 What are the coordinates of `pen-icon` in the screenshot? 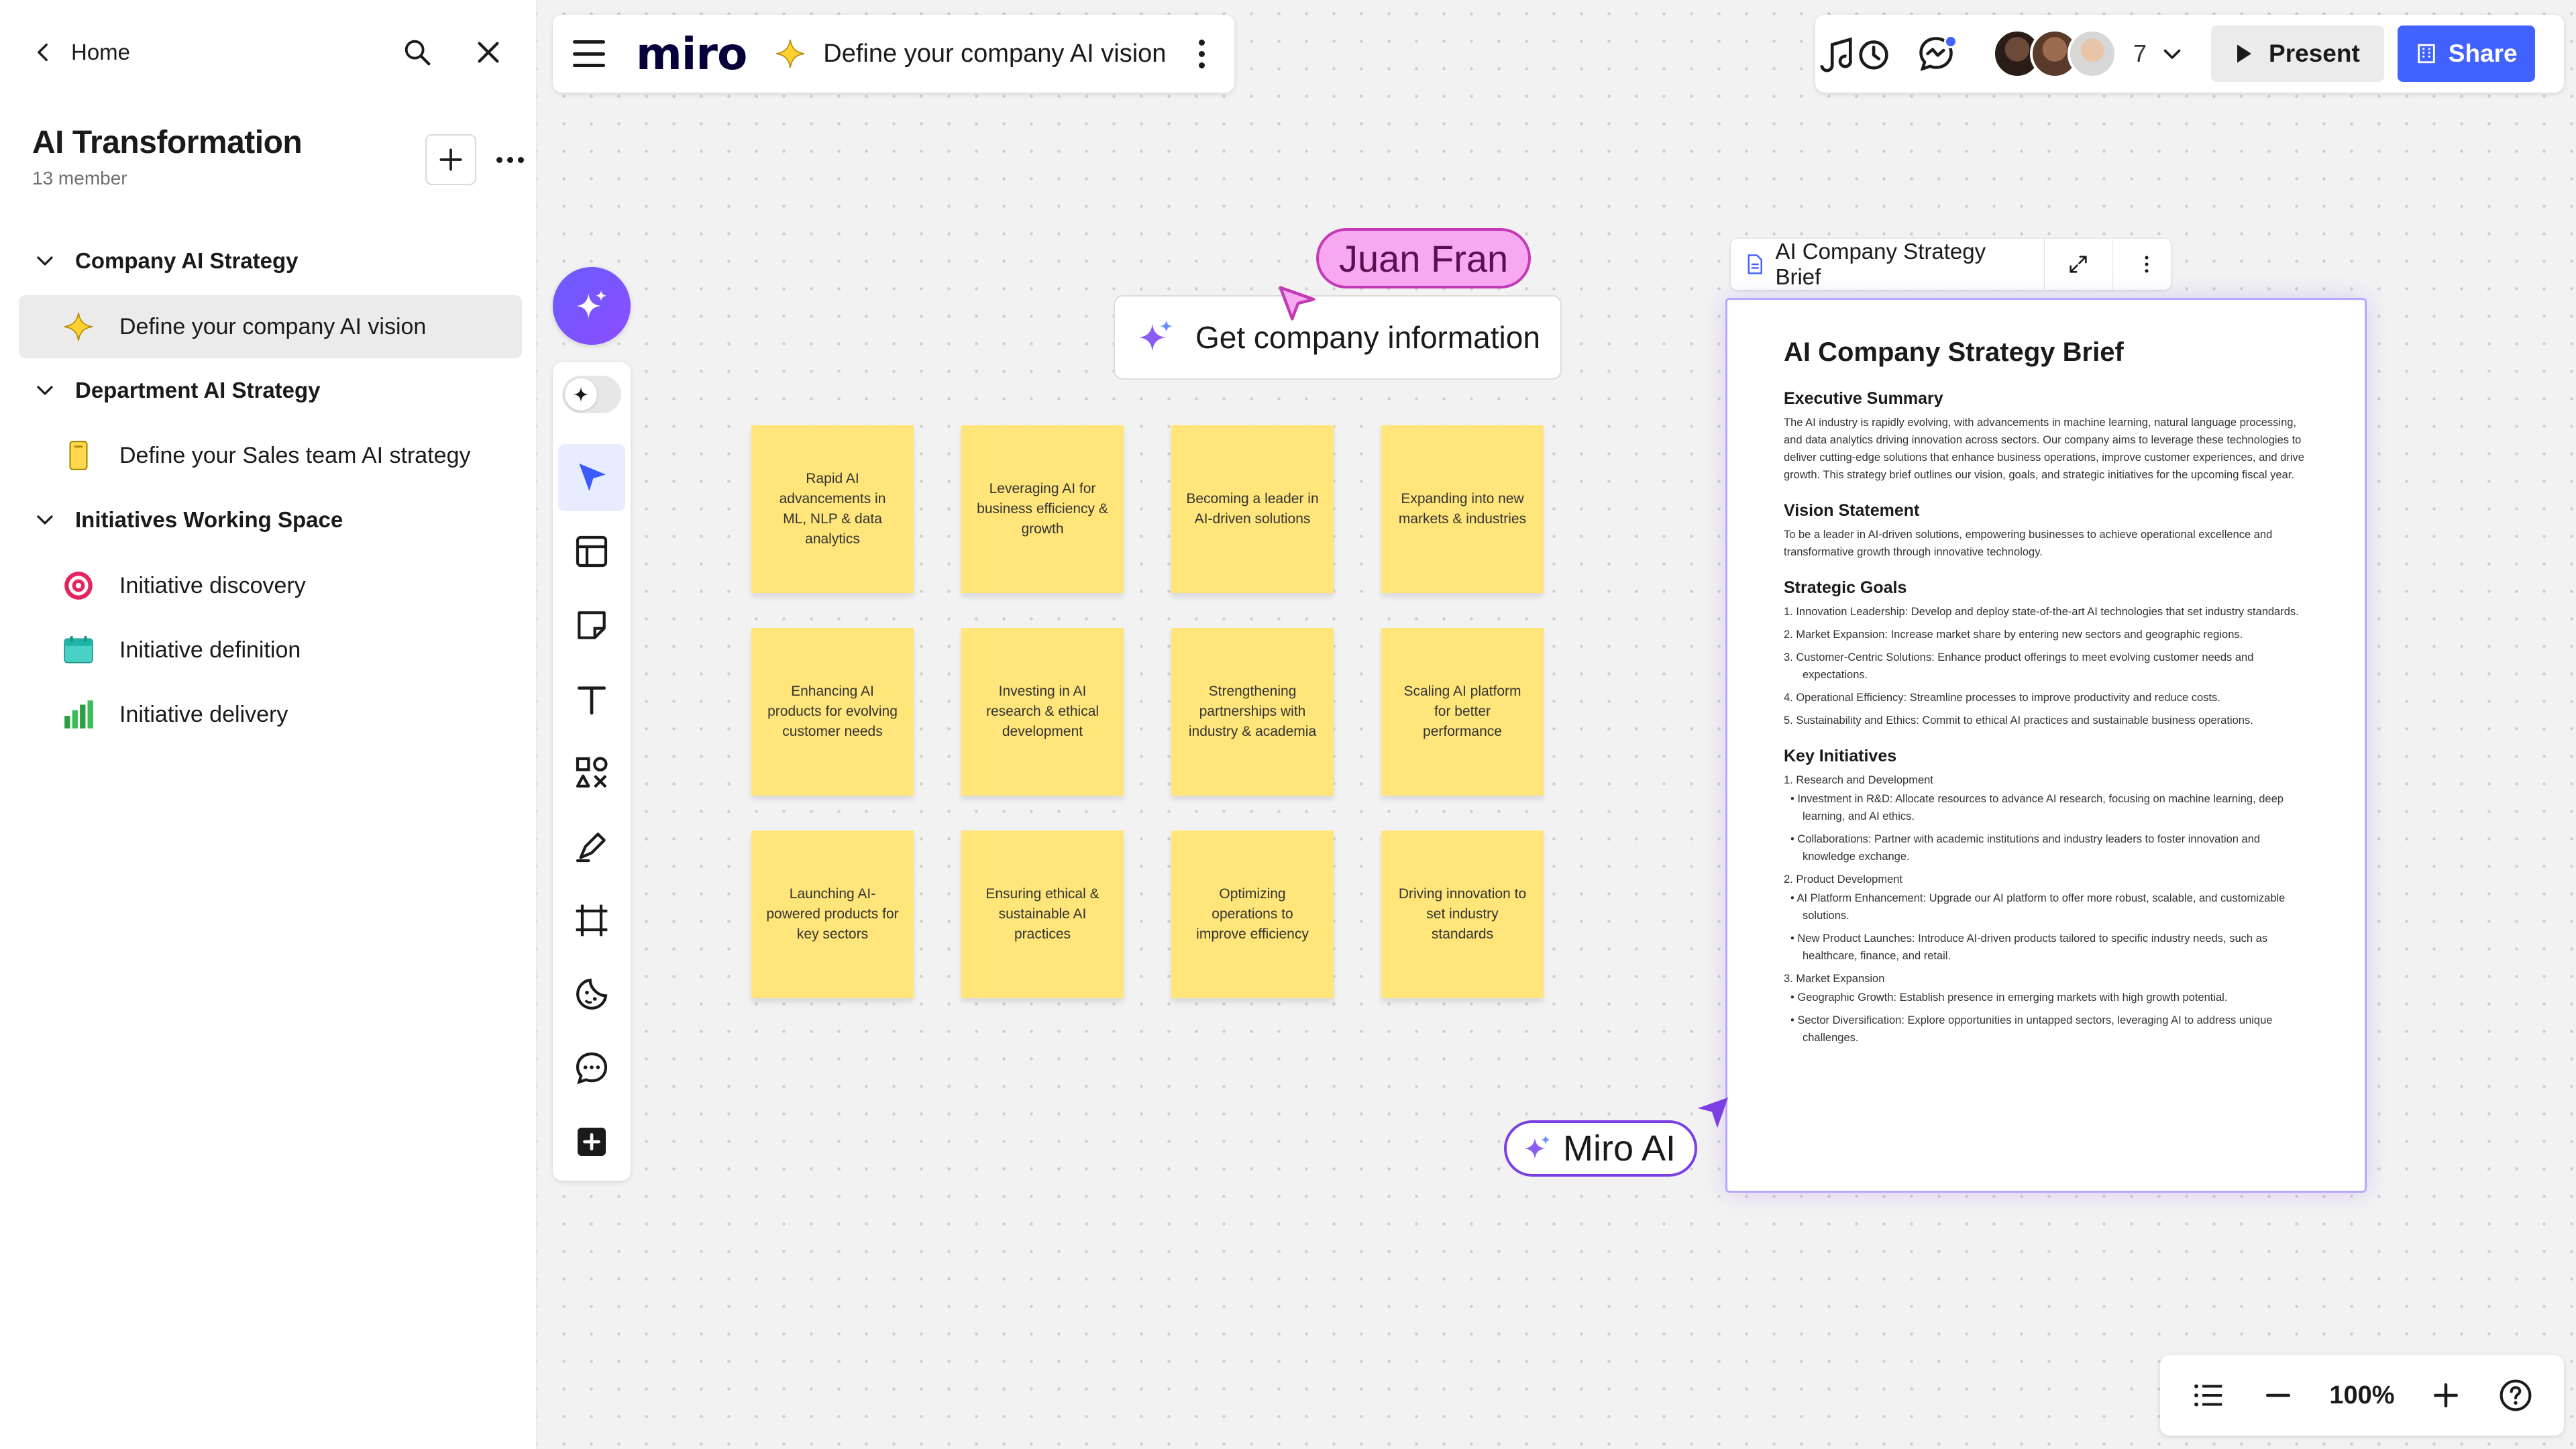 It's located at (591, 848).